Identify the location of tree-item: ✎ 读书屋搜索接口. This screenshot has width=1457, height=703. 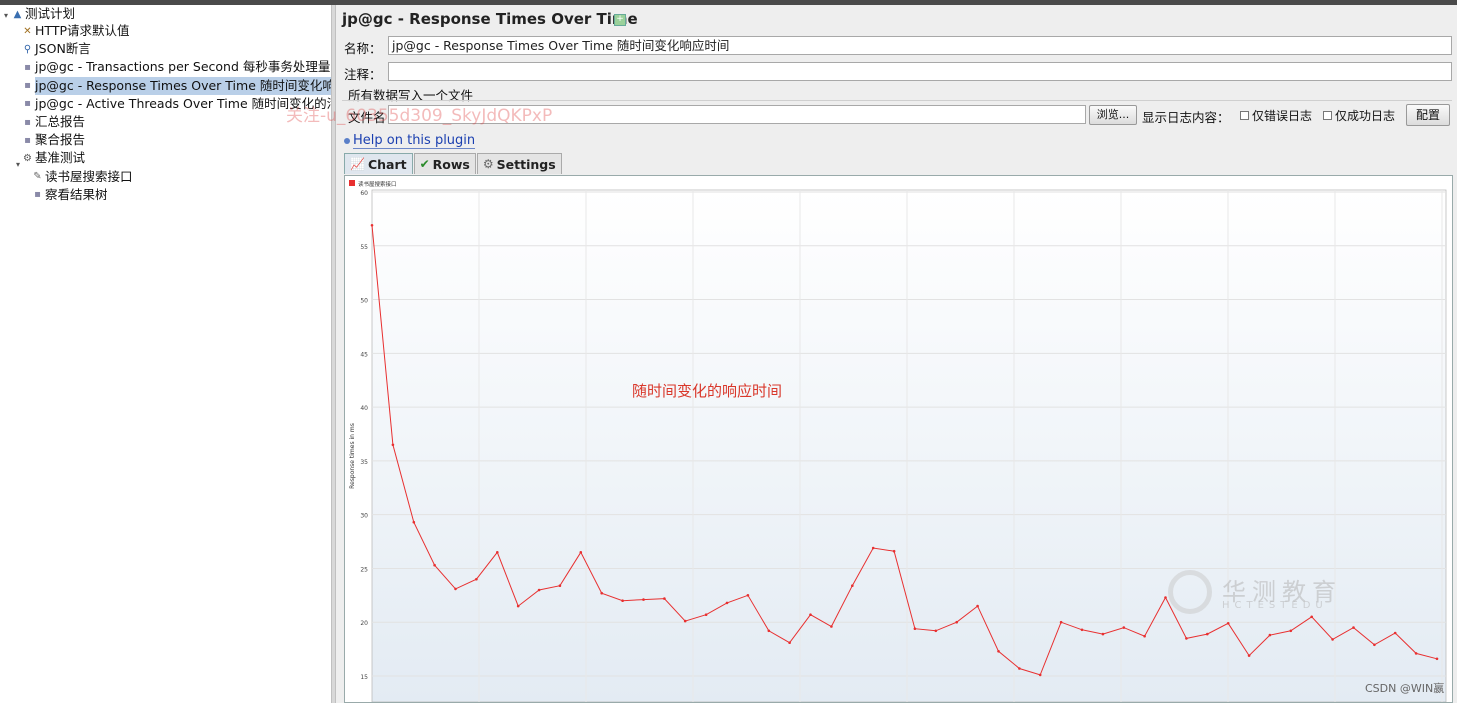
(82, 177).